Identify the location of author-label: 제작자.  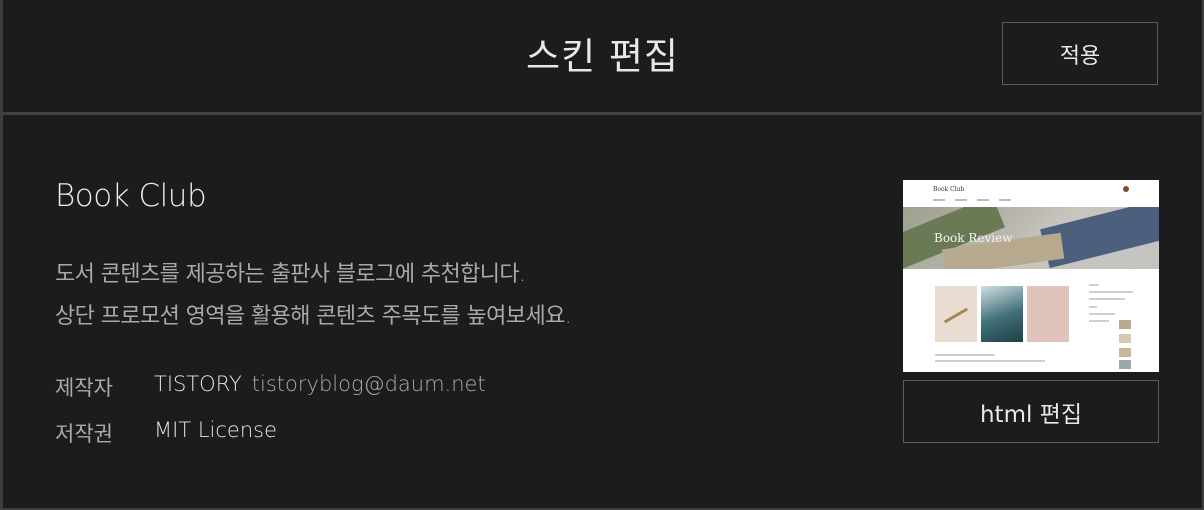
(84, 388).